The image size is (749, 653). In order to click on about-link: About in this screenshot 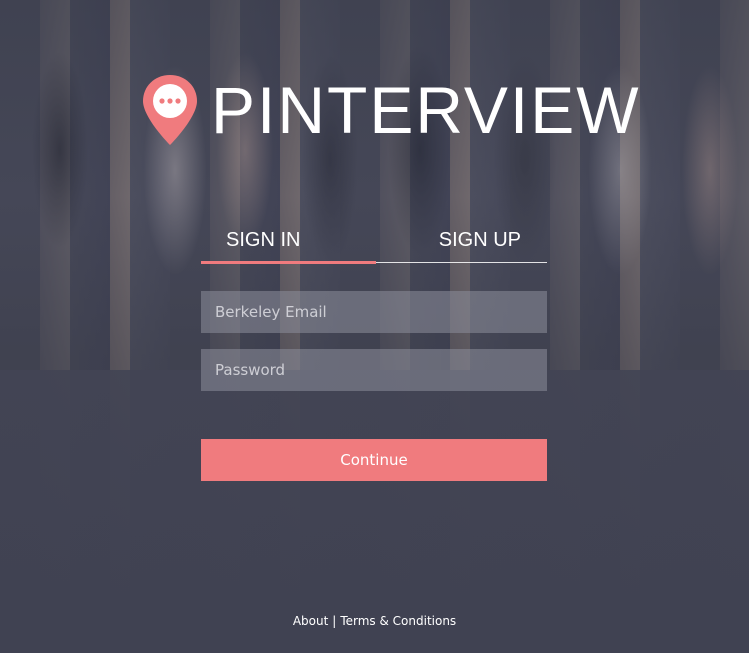, I will do `click(310, 621)`.